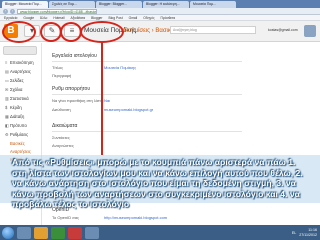  I want to click on row-value: http://museumpomaki.blogspot.com, so click(135, 217).